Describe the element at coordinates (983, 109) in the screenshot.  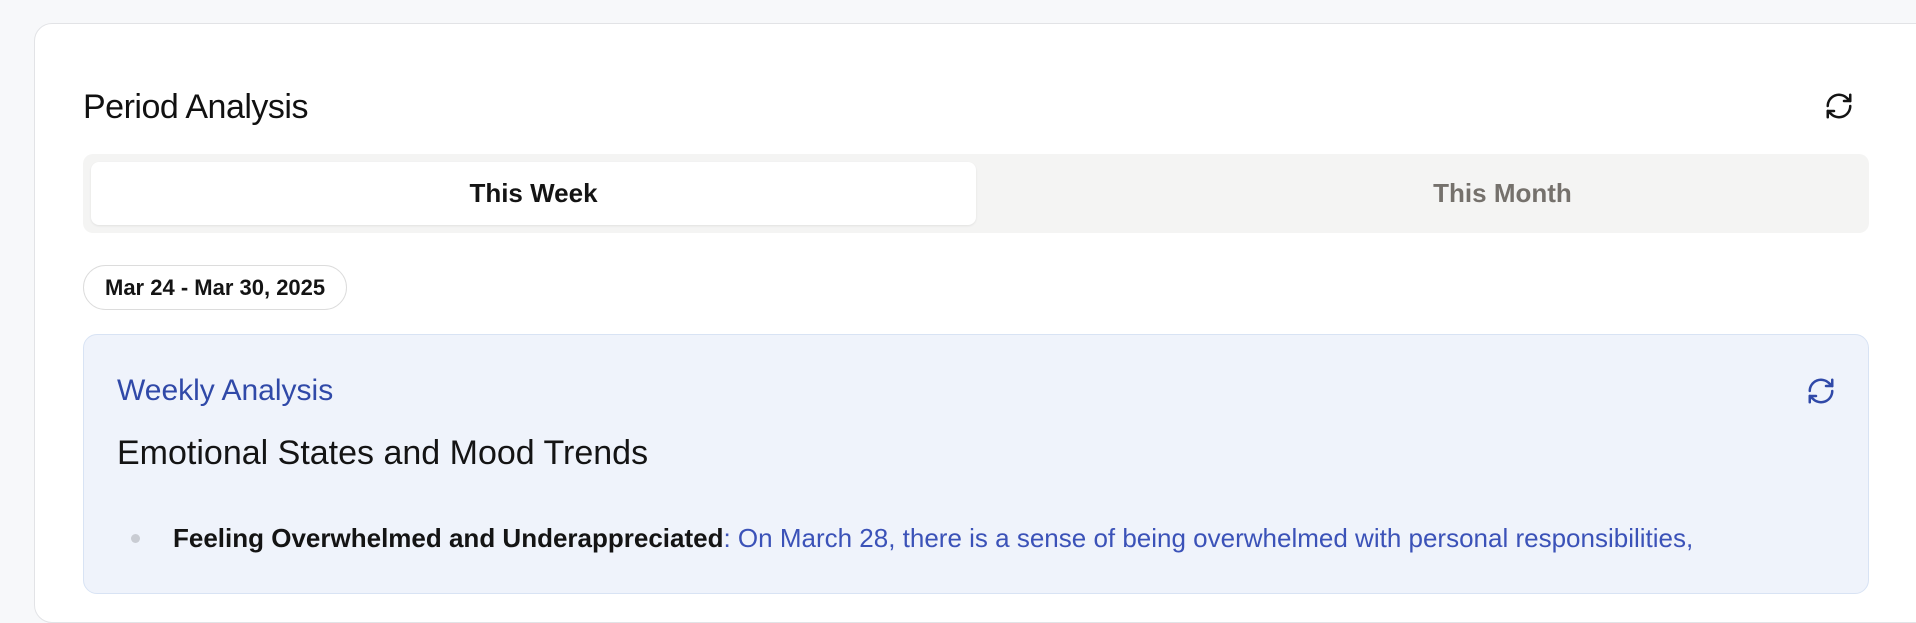
I see `card-header: Period Analysis` at that location.